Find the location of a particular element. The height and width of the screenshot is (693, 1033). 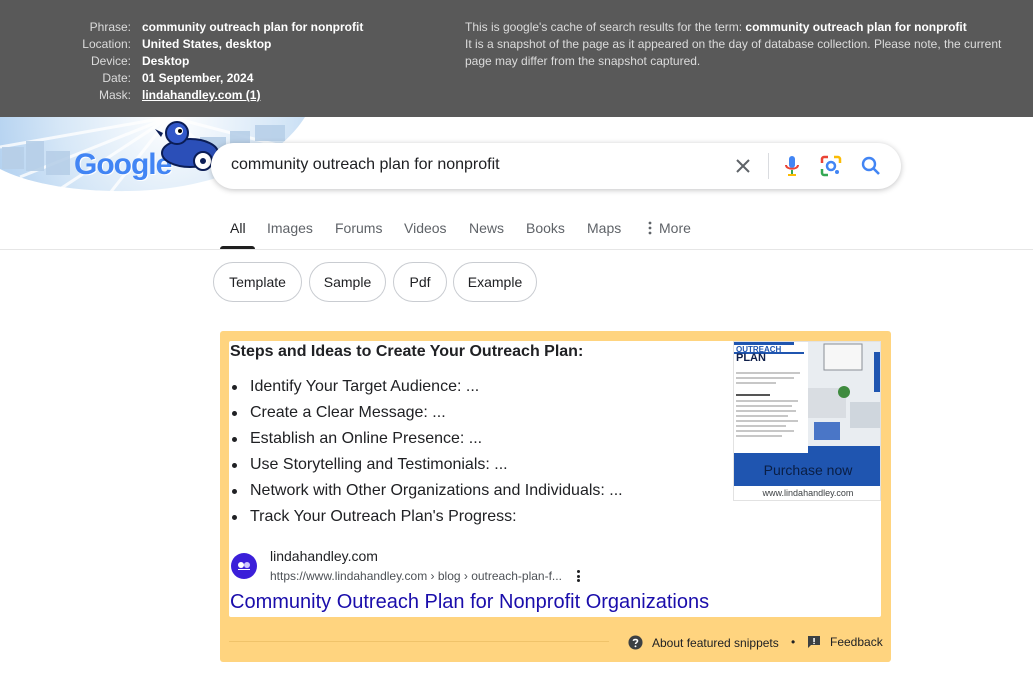

feedback-label: Feedback is located at coordinates (856, 642).